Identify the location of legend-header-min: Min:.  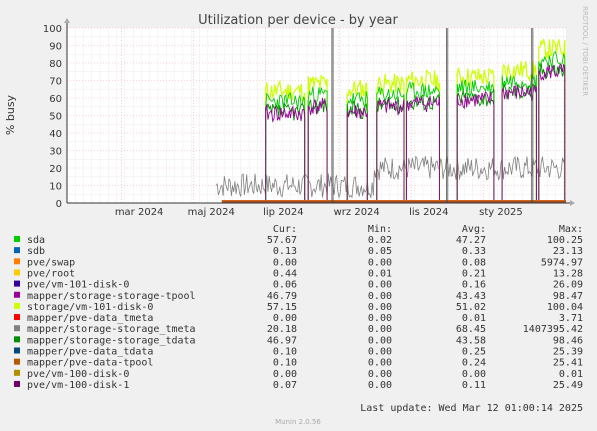
(380, 229).